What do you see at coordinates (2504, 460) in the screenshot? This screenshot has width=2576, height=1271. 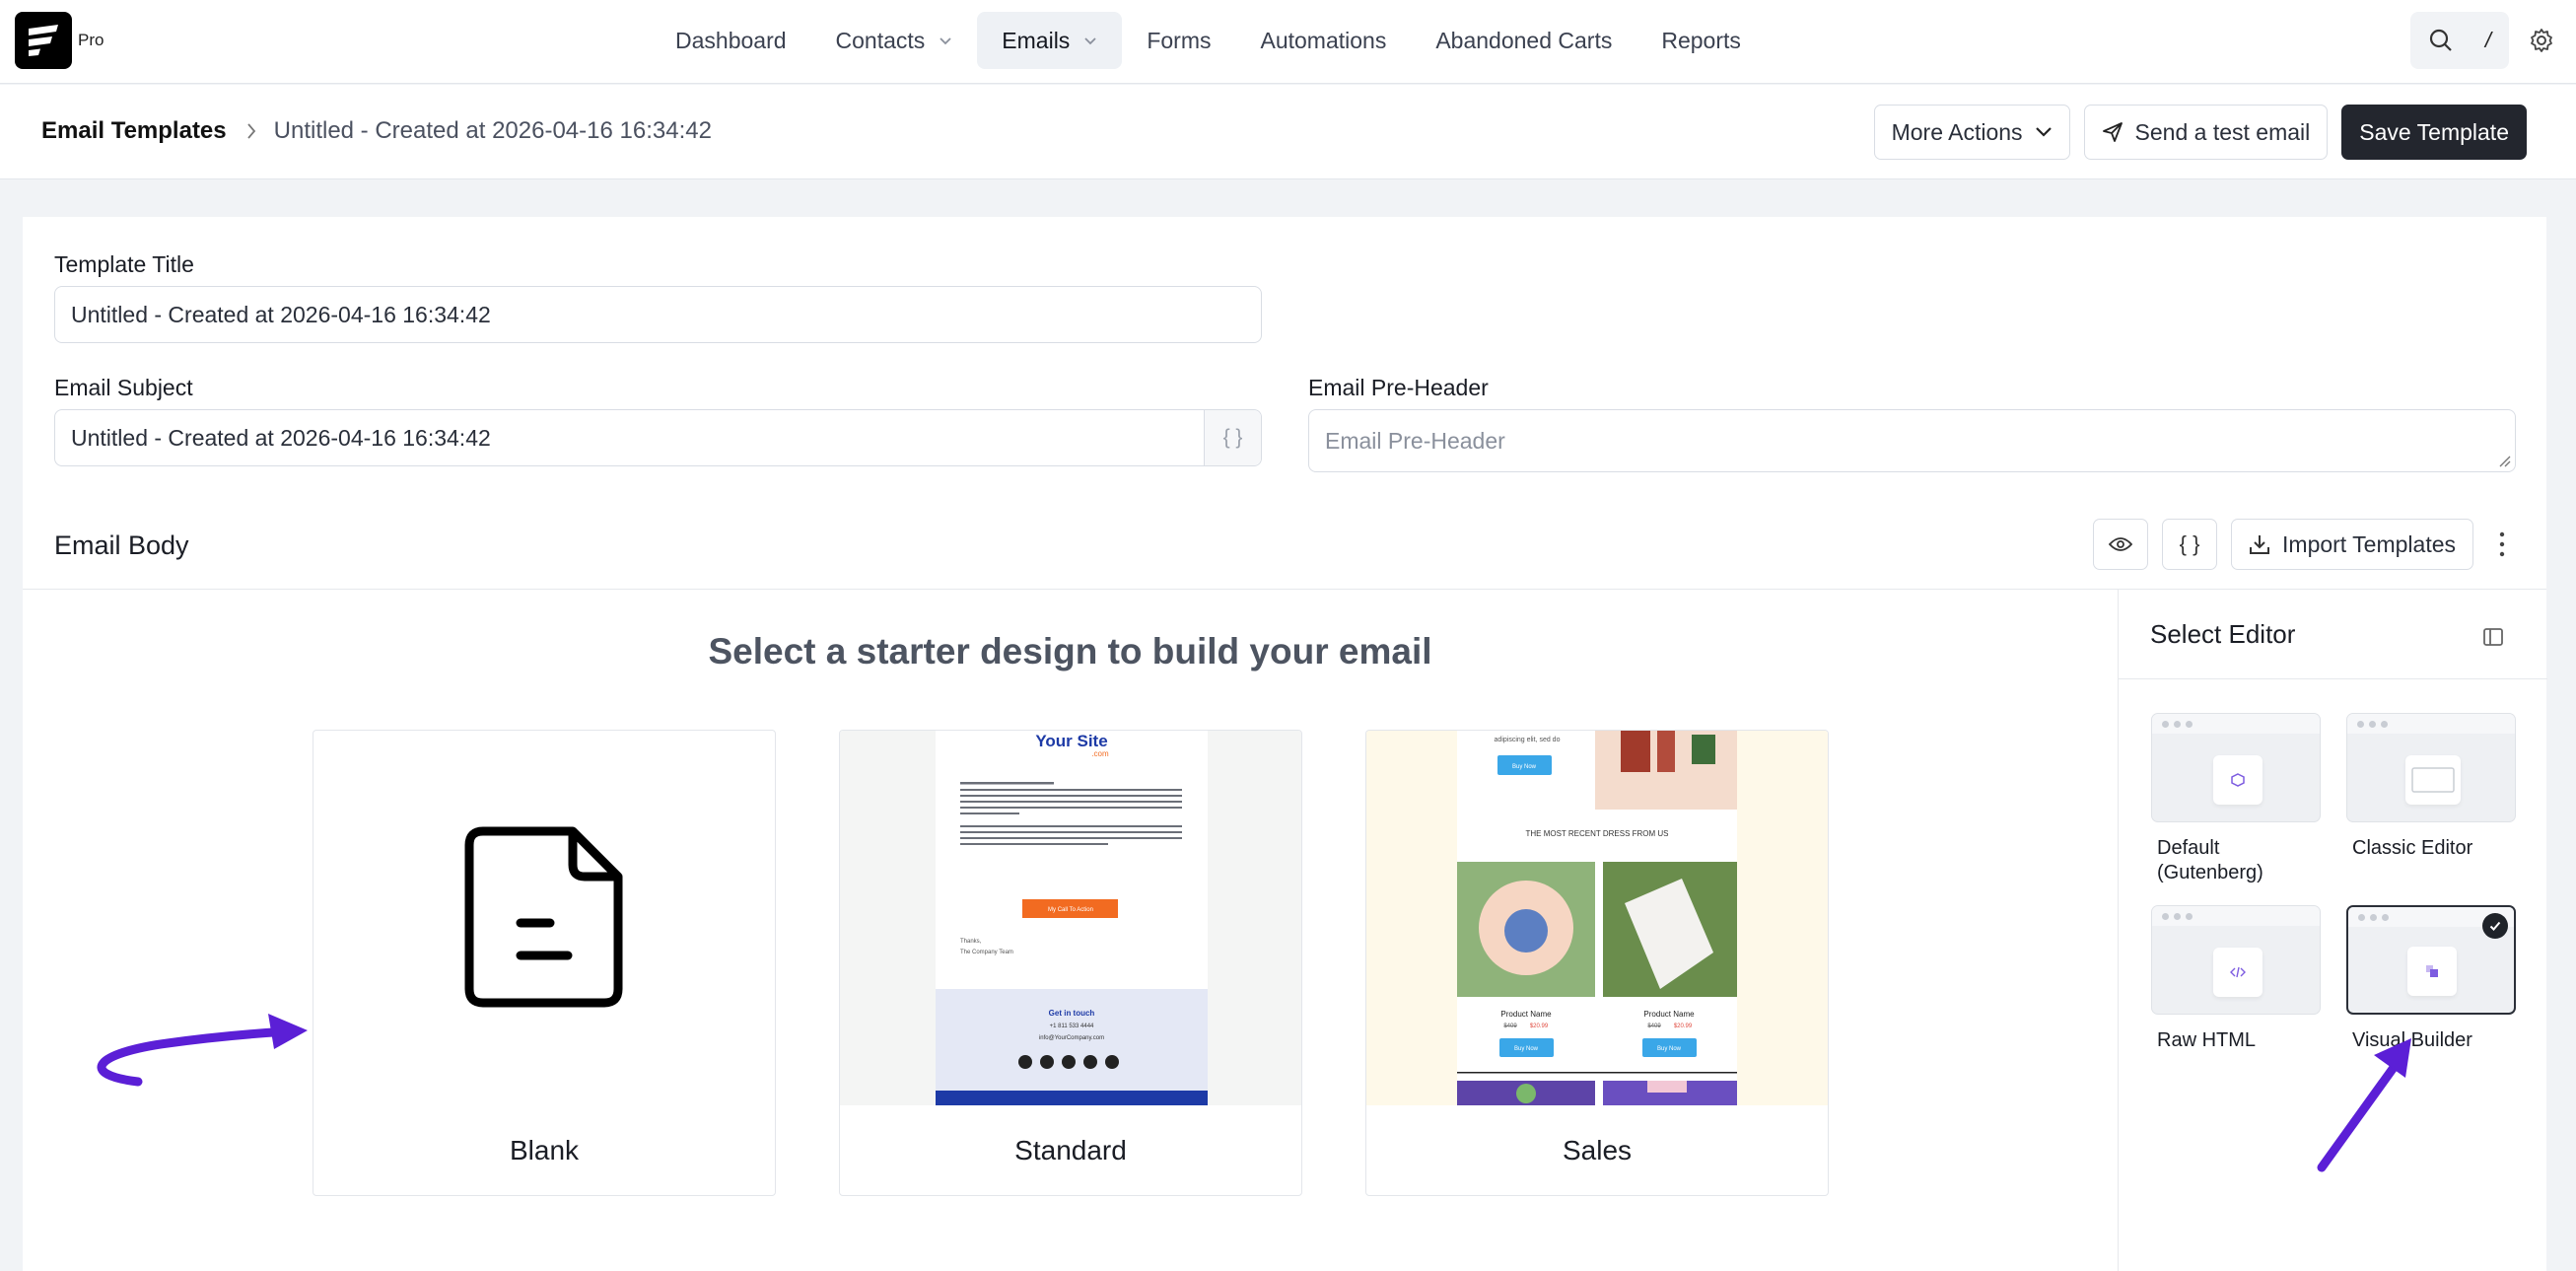 I see `resize-handle-icon` at bounding box center [2504, 460].